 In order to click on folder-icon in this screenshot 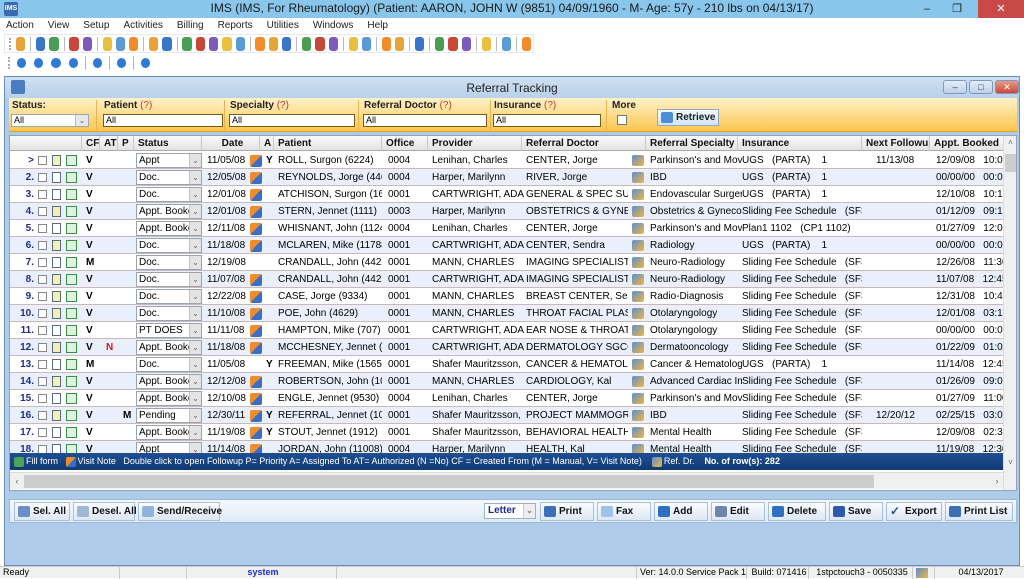, I will do `click(74, 43)`.